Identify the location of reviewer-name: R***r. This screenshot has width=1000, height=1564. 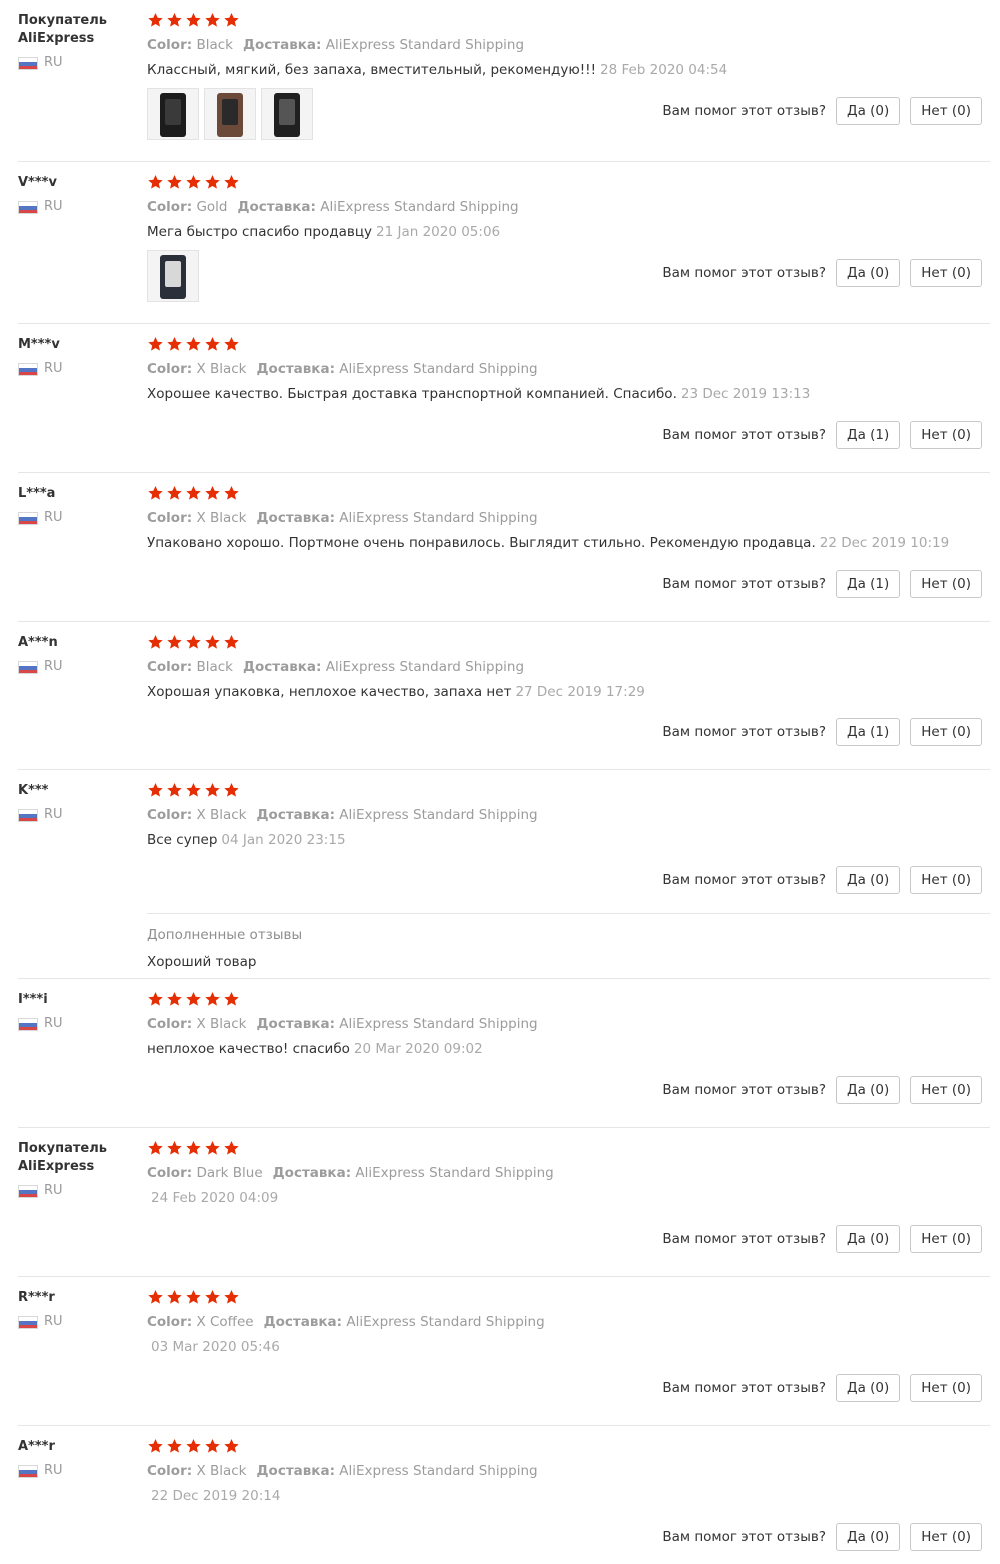
(36, 1297).